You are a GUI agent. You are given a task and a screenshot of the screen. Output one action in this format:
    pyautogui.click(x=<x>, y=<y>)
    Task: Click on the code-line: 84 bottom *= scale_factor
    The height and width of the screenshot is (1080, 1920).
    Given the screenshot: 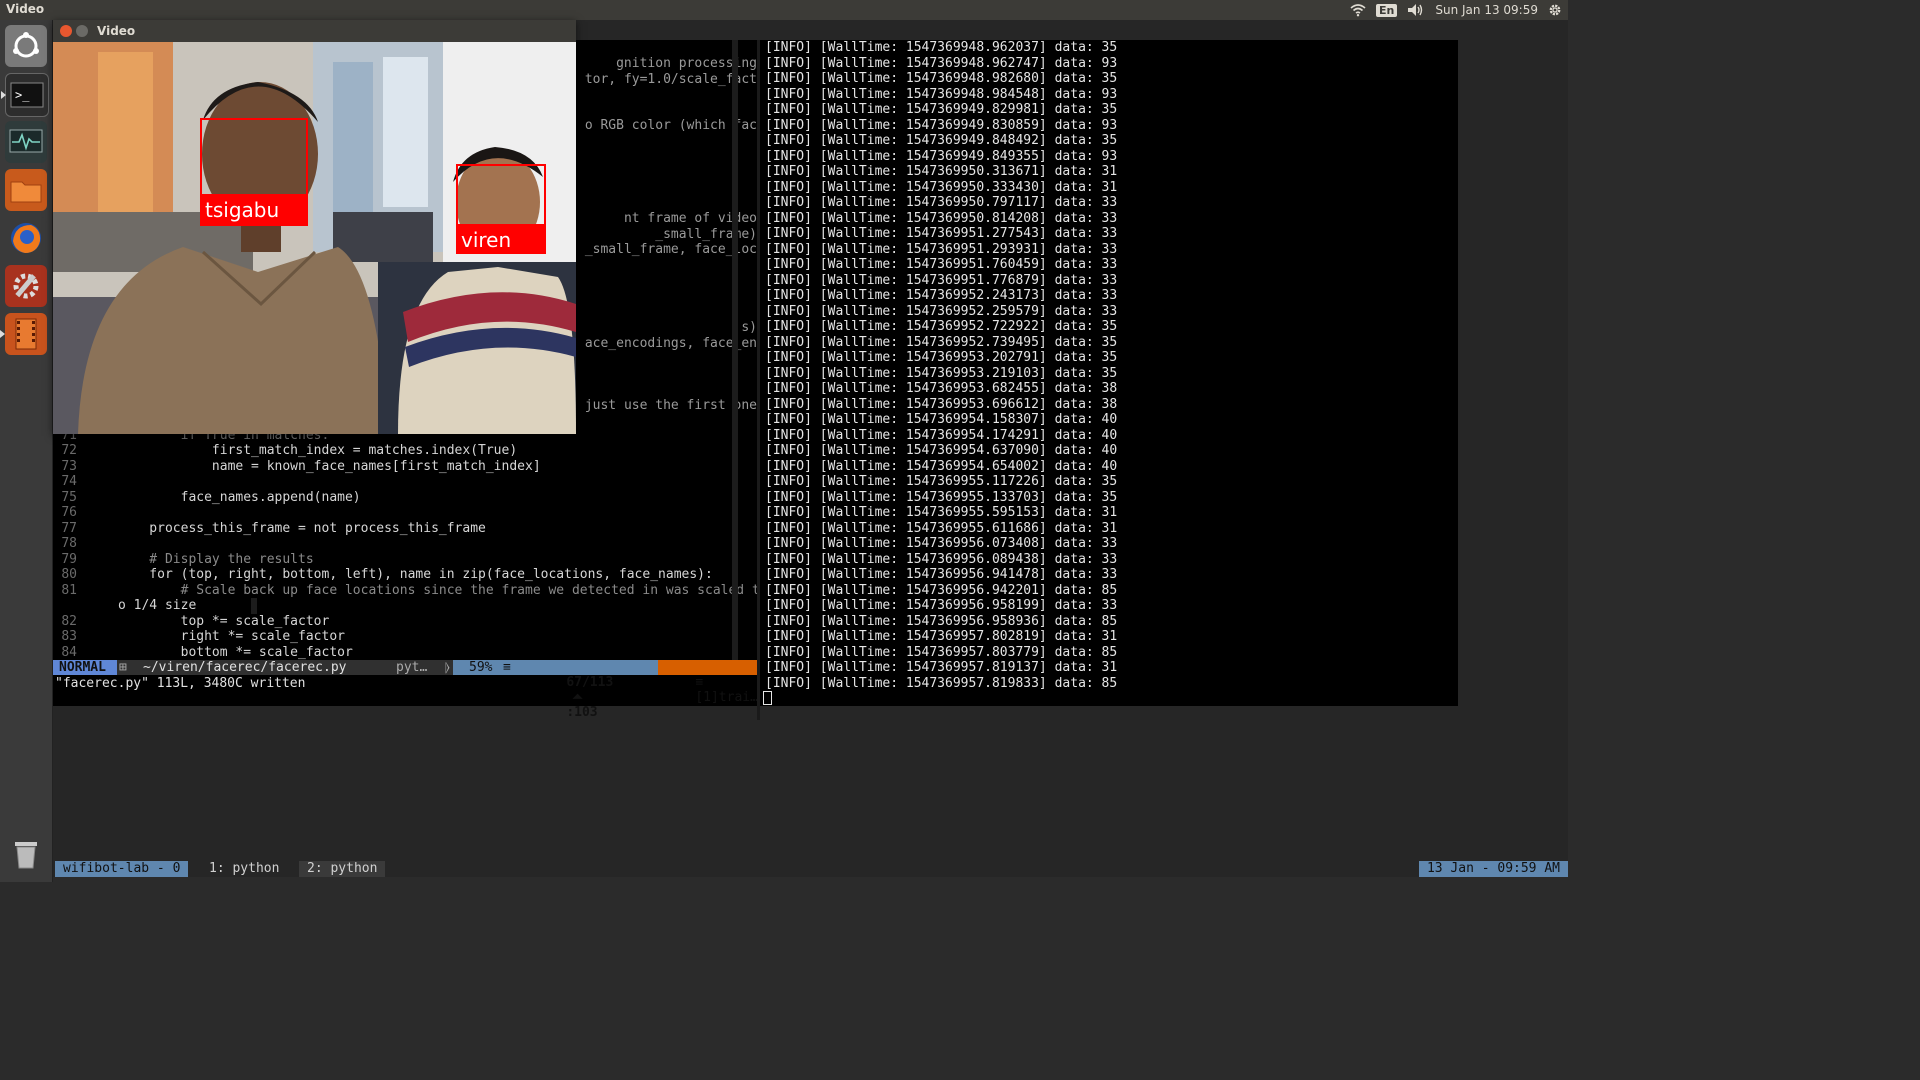 What is the action you would take?
    pyautogui.click(x=203, y=652)
    